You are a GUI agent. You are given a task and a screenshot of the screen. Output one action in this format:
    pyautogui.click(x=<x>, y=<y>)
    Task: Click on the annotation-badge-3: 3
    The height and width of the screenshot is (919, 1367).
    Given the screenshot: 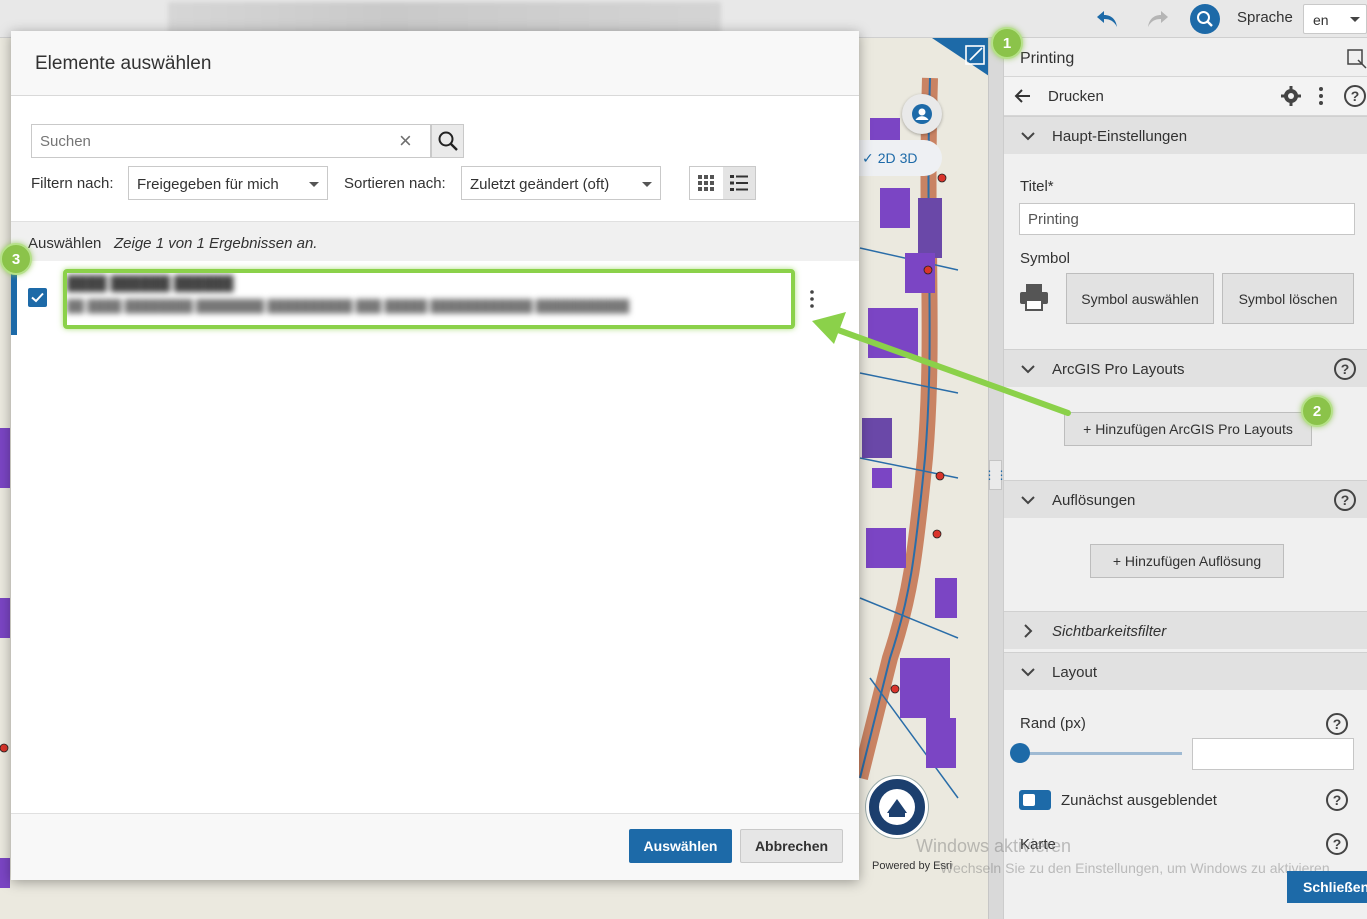 What is the action you would take?
    pyautogui.click(x=16, y=259)
    